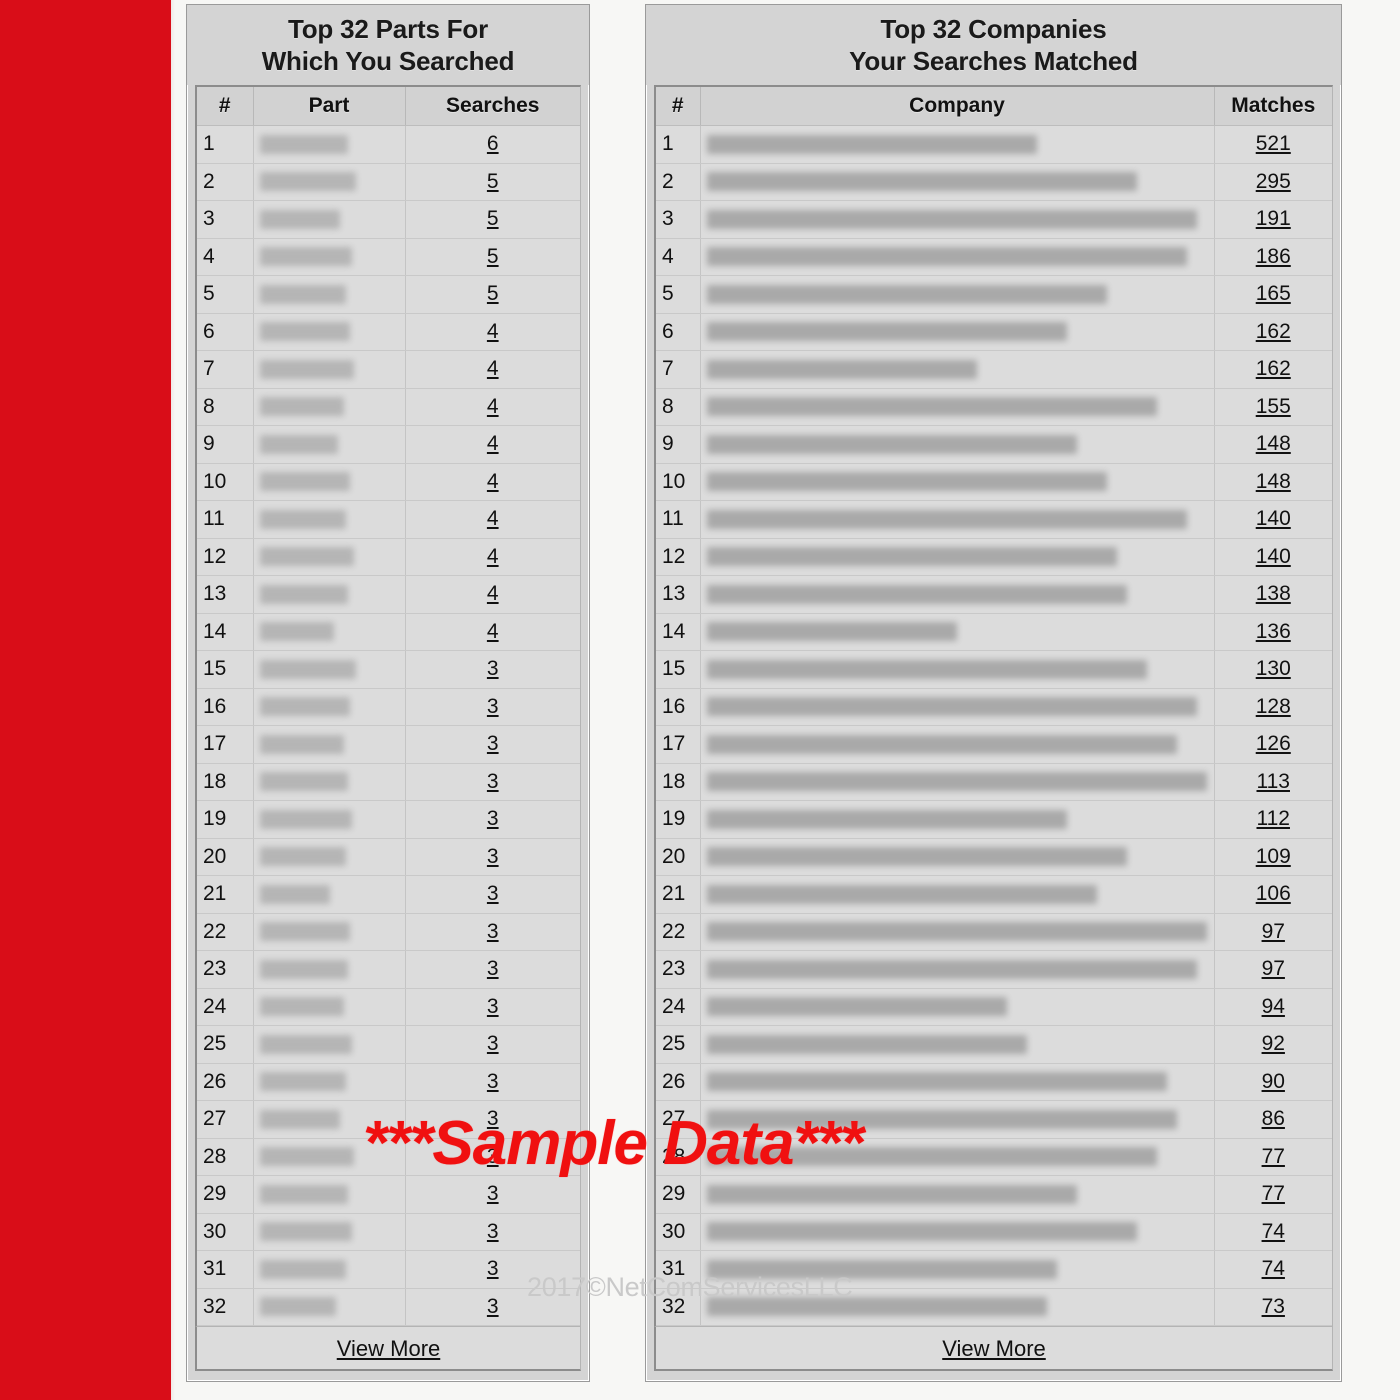 The width and height of the screenshot is (1400, 1400). What do you see at coordinates (225, 894) in the screenshot?
I see `row-index: 21` at bounding box center [225, 894].